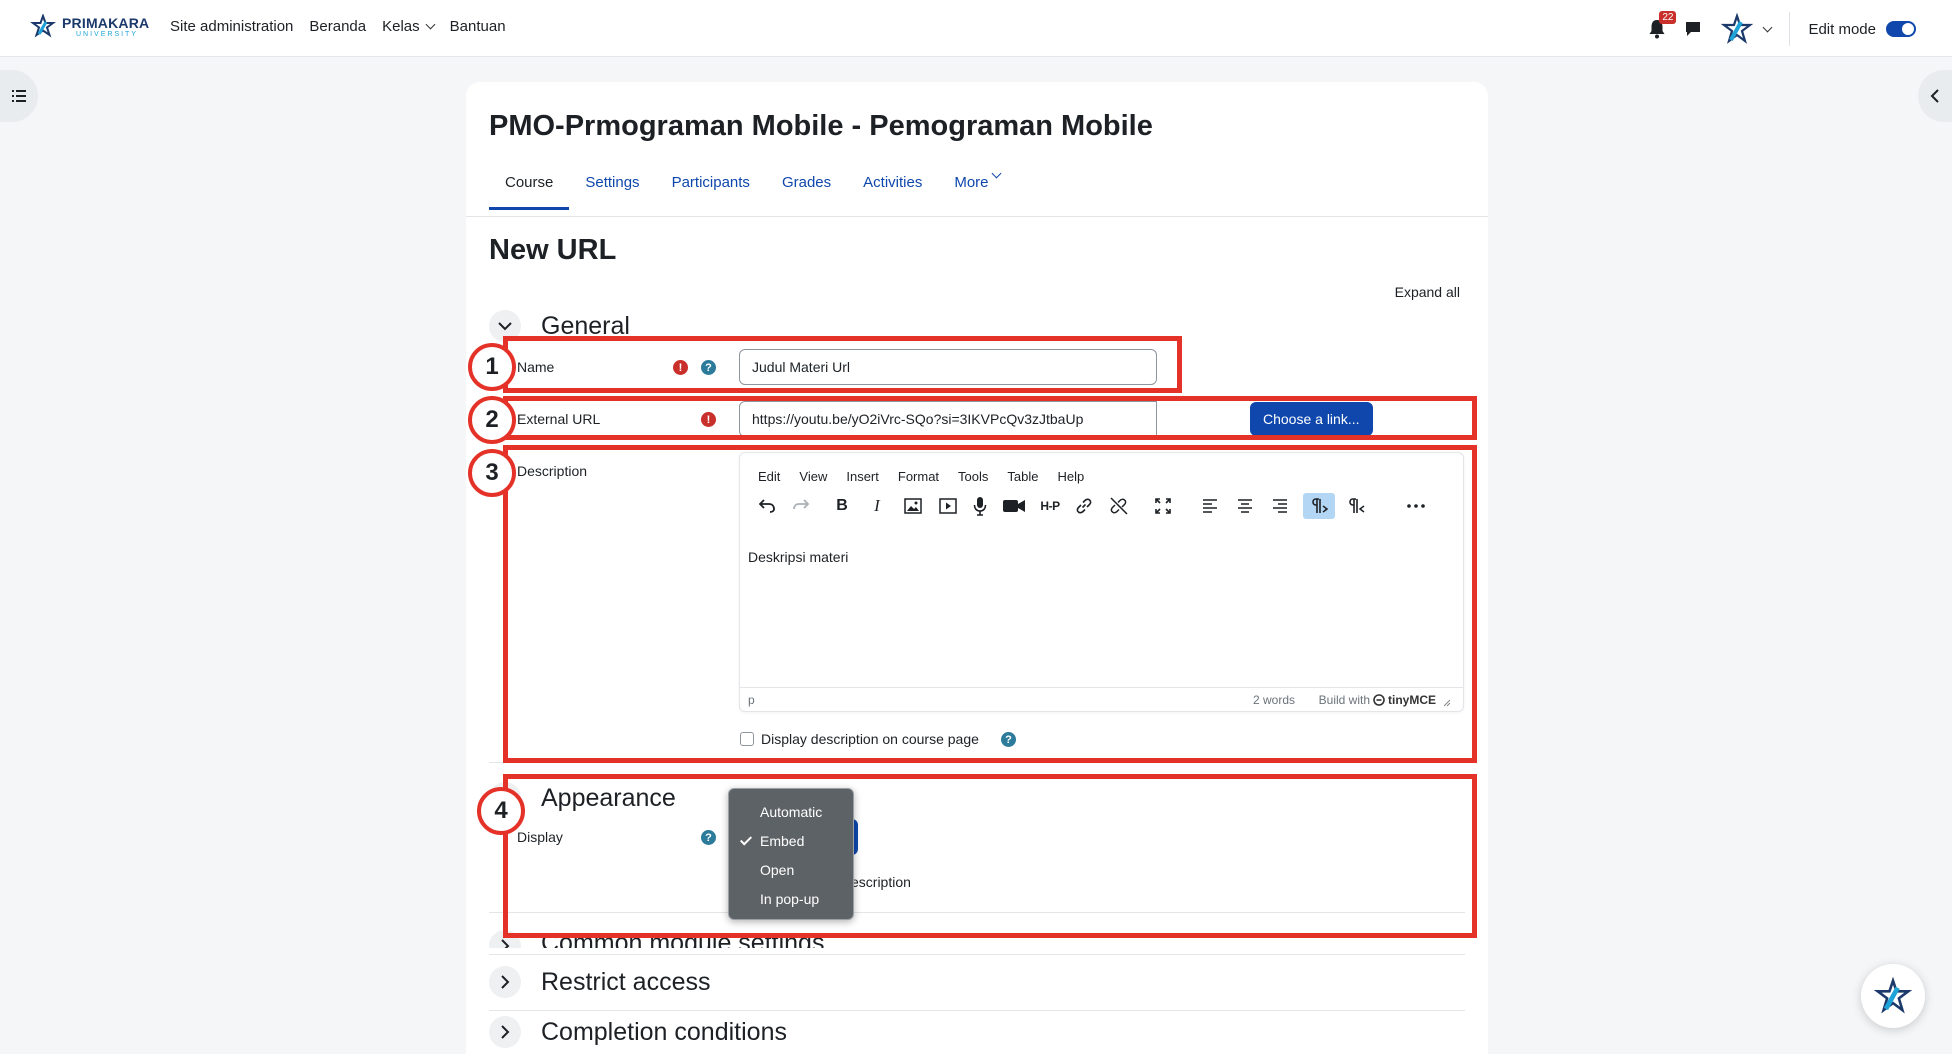  I want to click on annotation-number-4: 4, so click(501, 811).